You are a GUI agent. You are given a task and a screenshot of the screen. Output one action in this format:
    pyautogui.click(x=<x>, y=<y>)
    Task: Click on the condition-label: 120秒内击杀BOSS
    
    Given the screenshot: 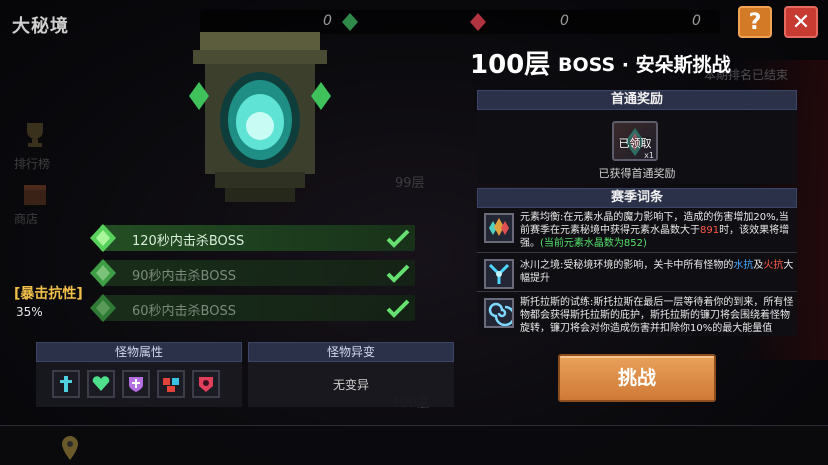 What is the action you would take?
    pyautogui.click(x=188, y=241)
    